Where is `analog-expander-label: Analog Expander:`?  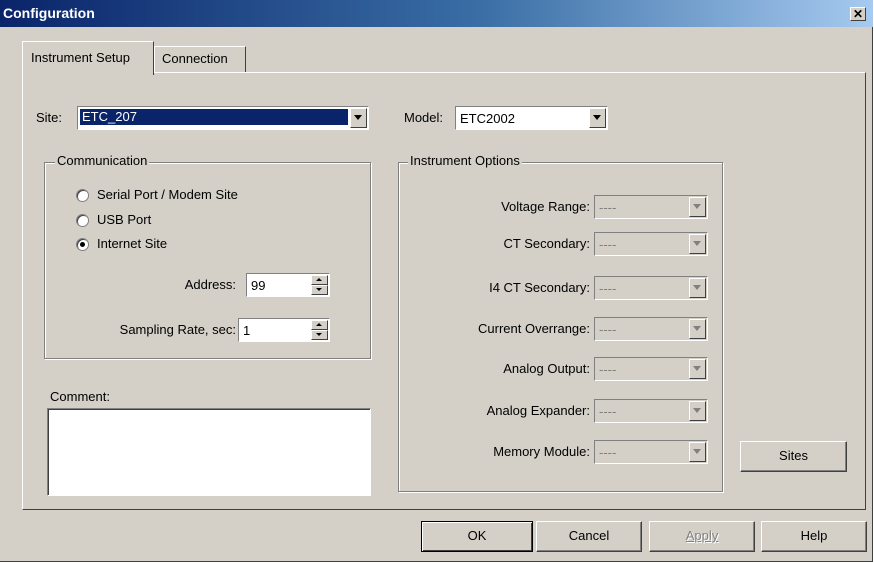
analog-expander-label: Analog Expander: is located at coordinates (538, 410).